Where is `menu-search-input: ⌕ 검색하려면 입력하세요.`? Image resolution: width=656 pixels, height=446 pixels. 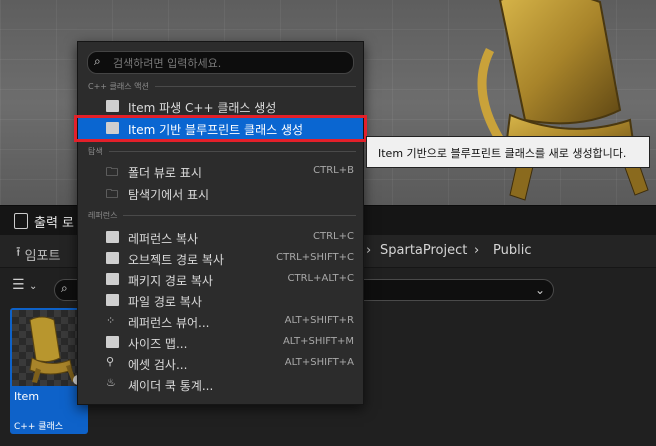
menu-search-input: ⌕ 검색하려면 입력하세요. is located at coordinates (220, 62).